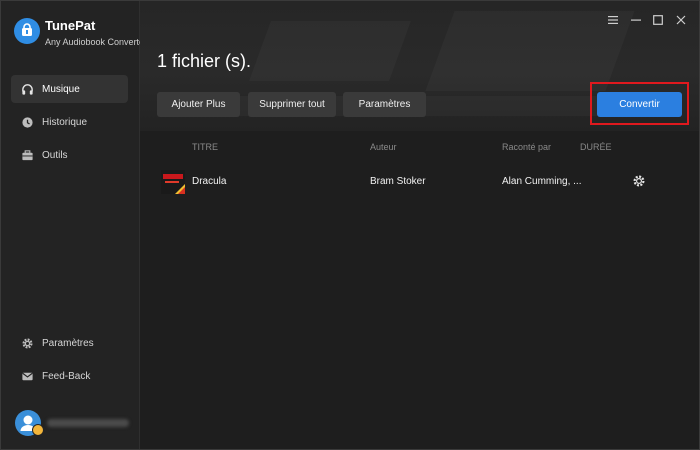  What do you see at coordinates (88, 423) in the screenshot?
I see `user-account-blurred` at bounding box center [88, 423].